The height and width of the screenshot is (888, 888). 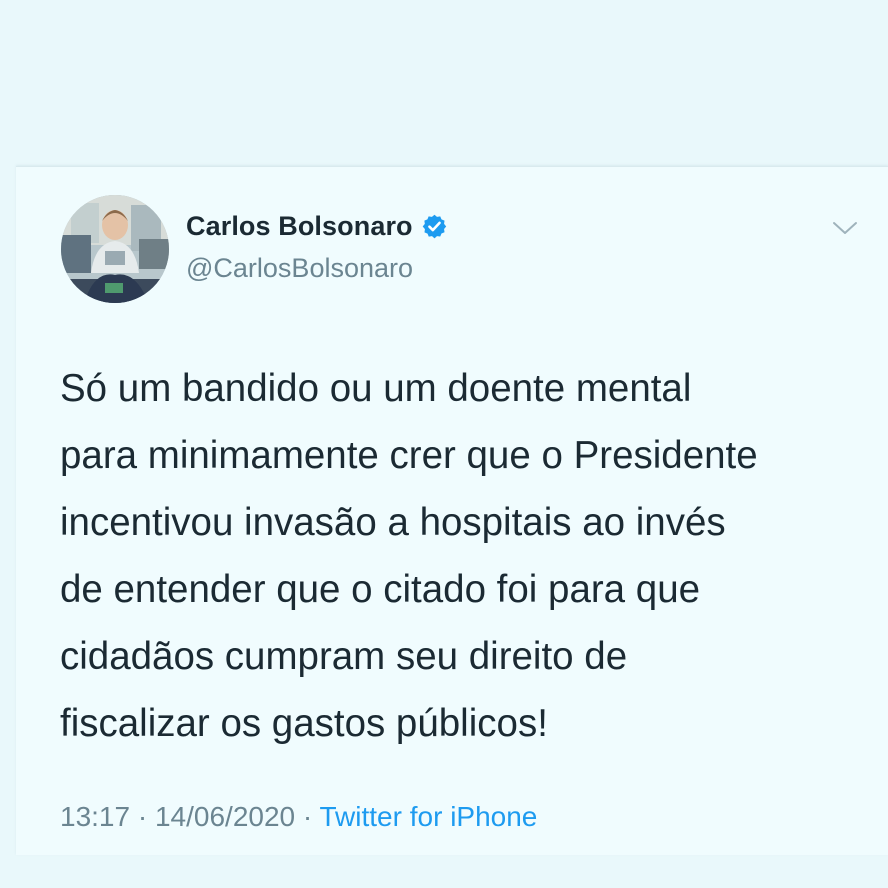 I want to click on avatar-photo, so click(x=115, y=249).